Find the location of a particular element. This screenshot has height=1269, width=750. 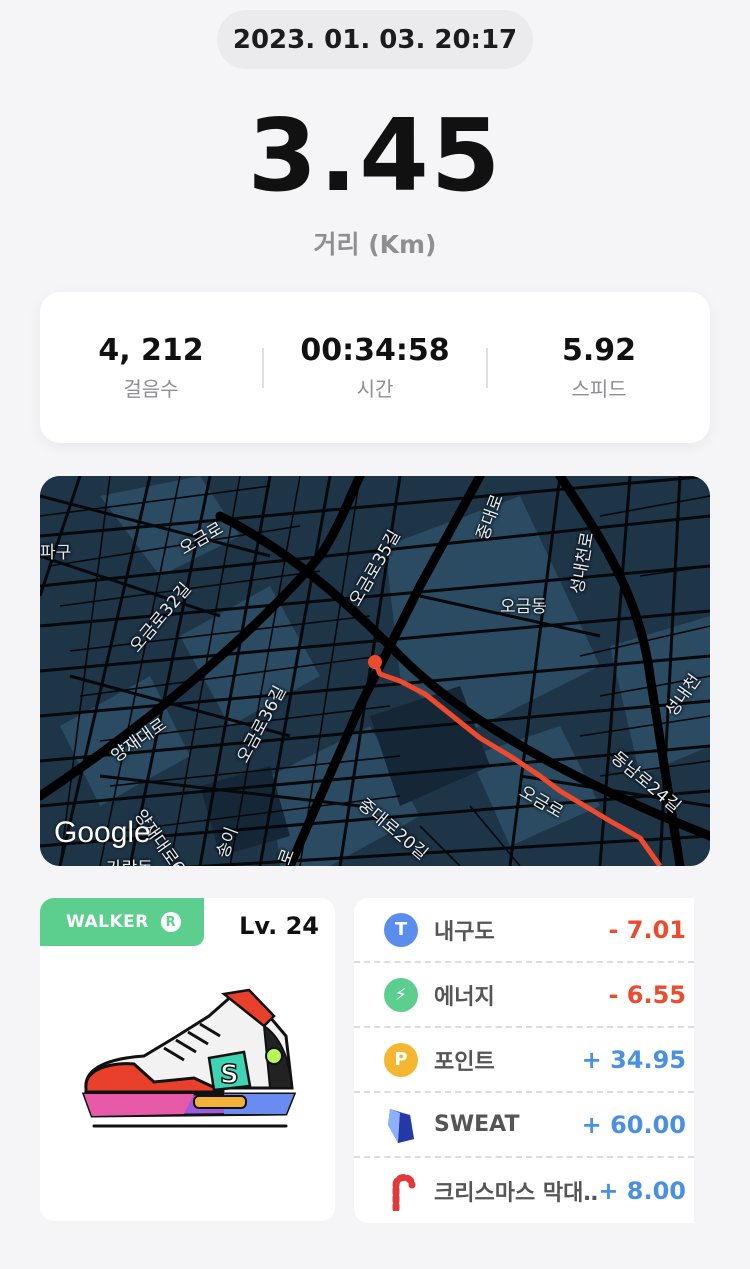

reward-row-sweat: SWEAT + 60.00 is located at coordinates (524, 1125).